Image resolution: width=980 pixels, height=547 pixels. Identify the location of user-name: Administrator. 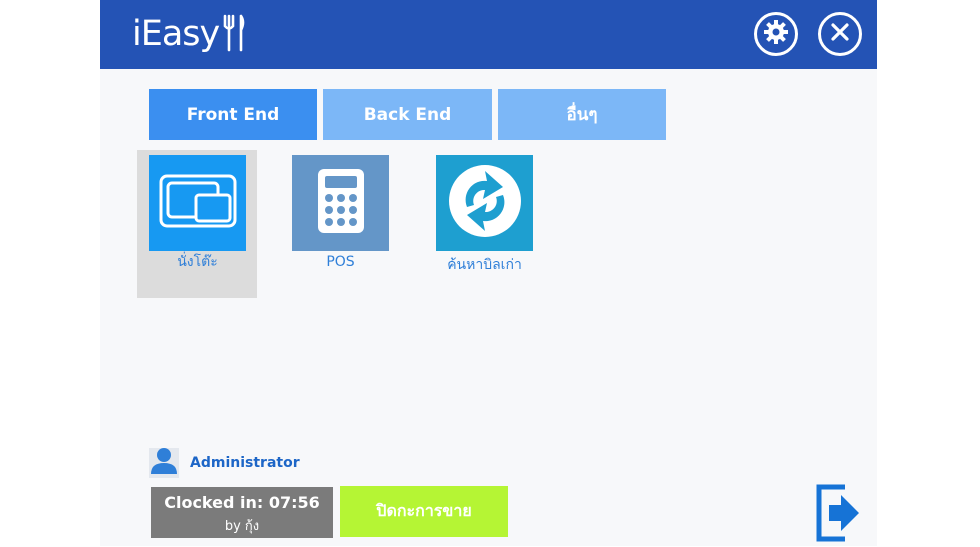
(245, 463).